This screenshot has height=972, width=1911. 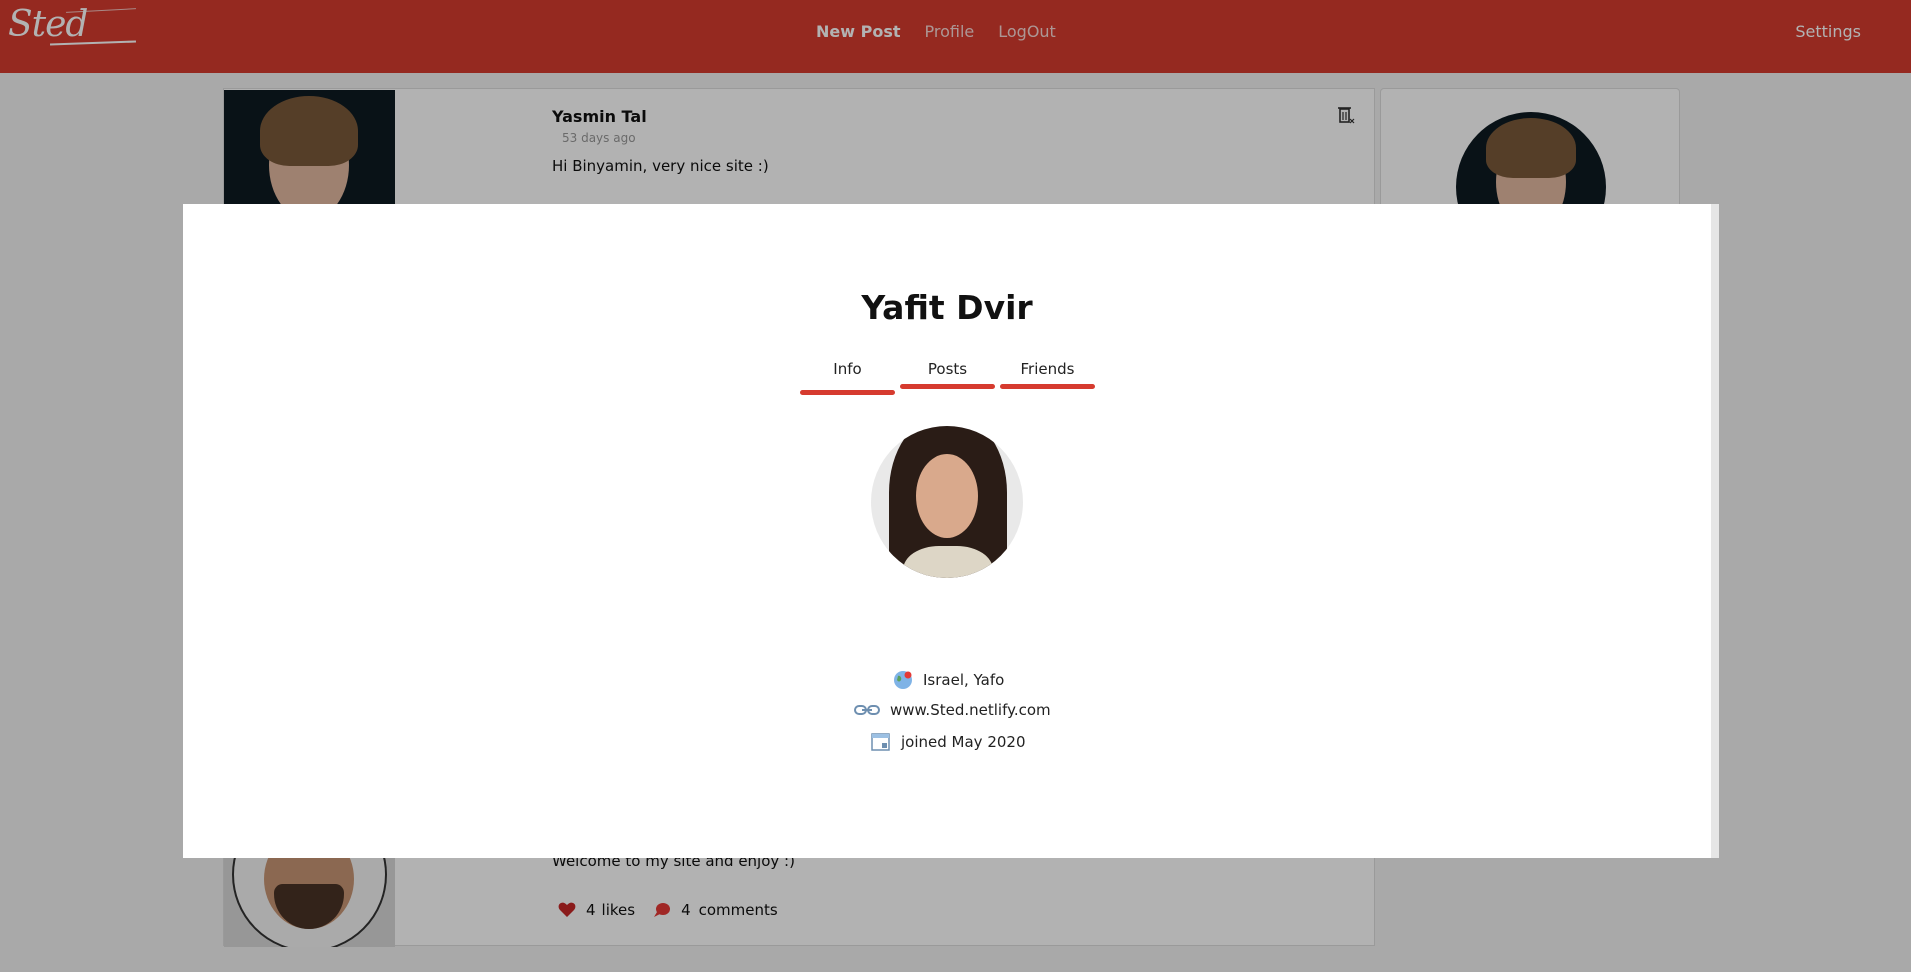 I want to click on profile-location: Israel, Yafo, so click(x=948, y=680).